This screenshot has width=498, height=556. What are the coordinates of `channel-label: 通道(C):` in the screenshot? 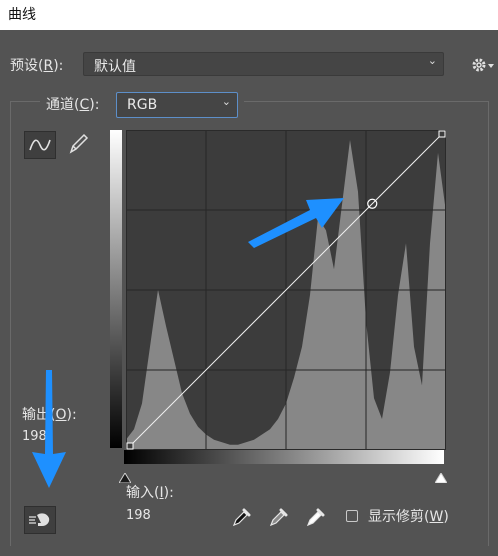 It's located at (73, 105).